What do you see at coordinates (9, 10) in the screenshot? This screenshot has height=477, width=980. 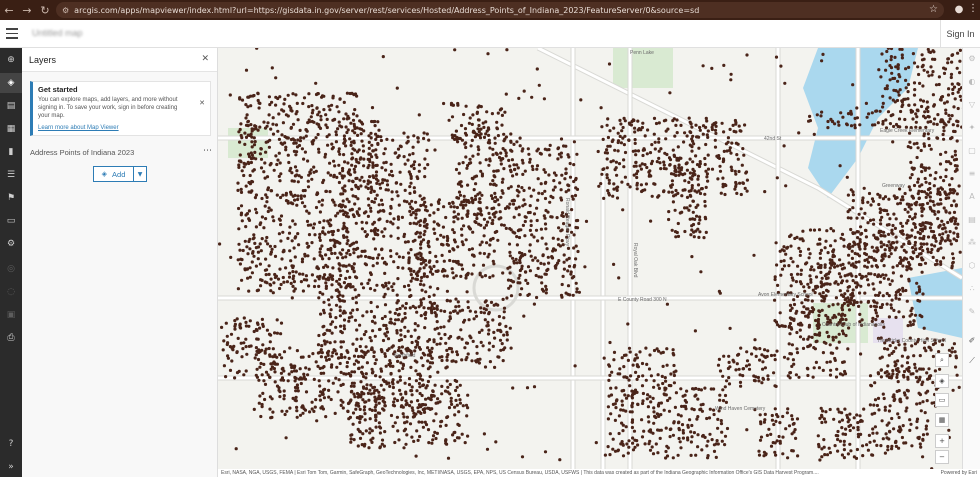 I see `back-icon: ←` at bounding box center [9, 10].